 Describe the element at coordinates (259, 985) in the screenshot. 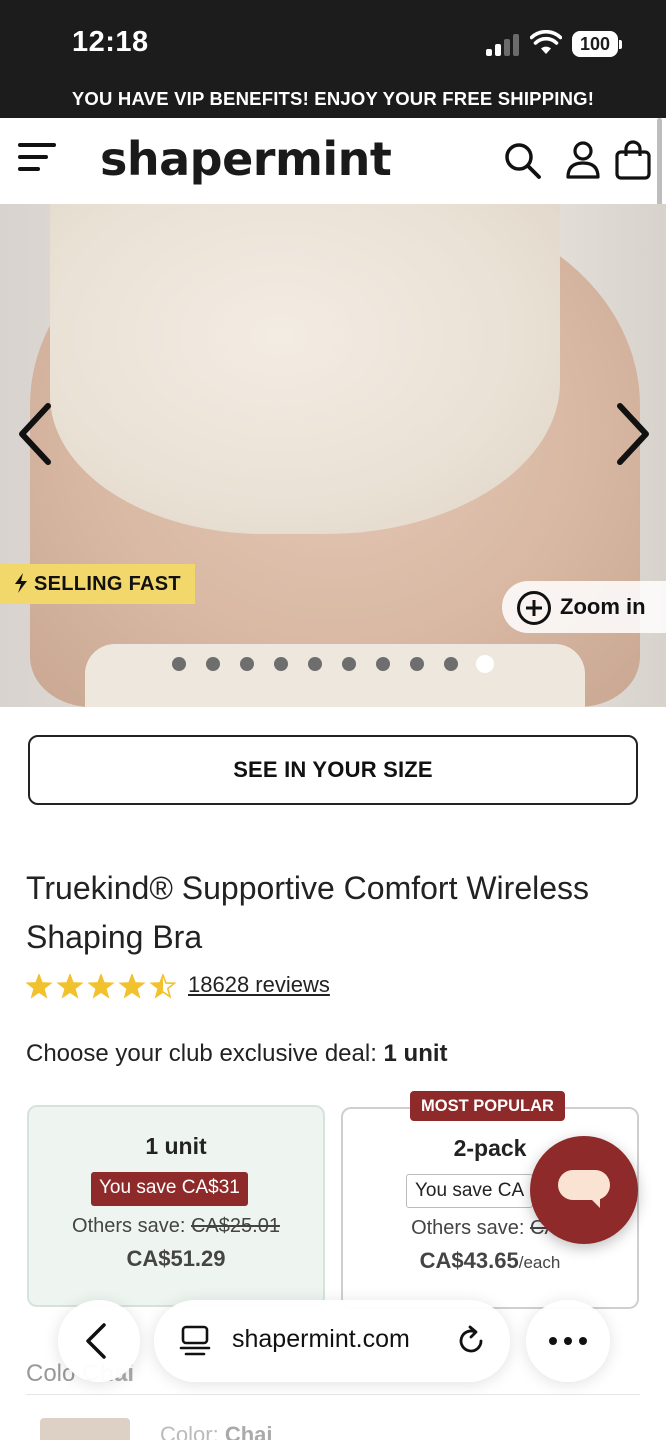

I see `reviews-link: 18628 reviews` at that location.